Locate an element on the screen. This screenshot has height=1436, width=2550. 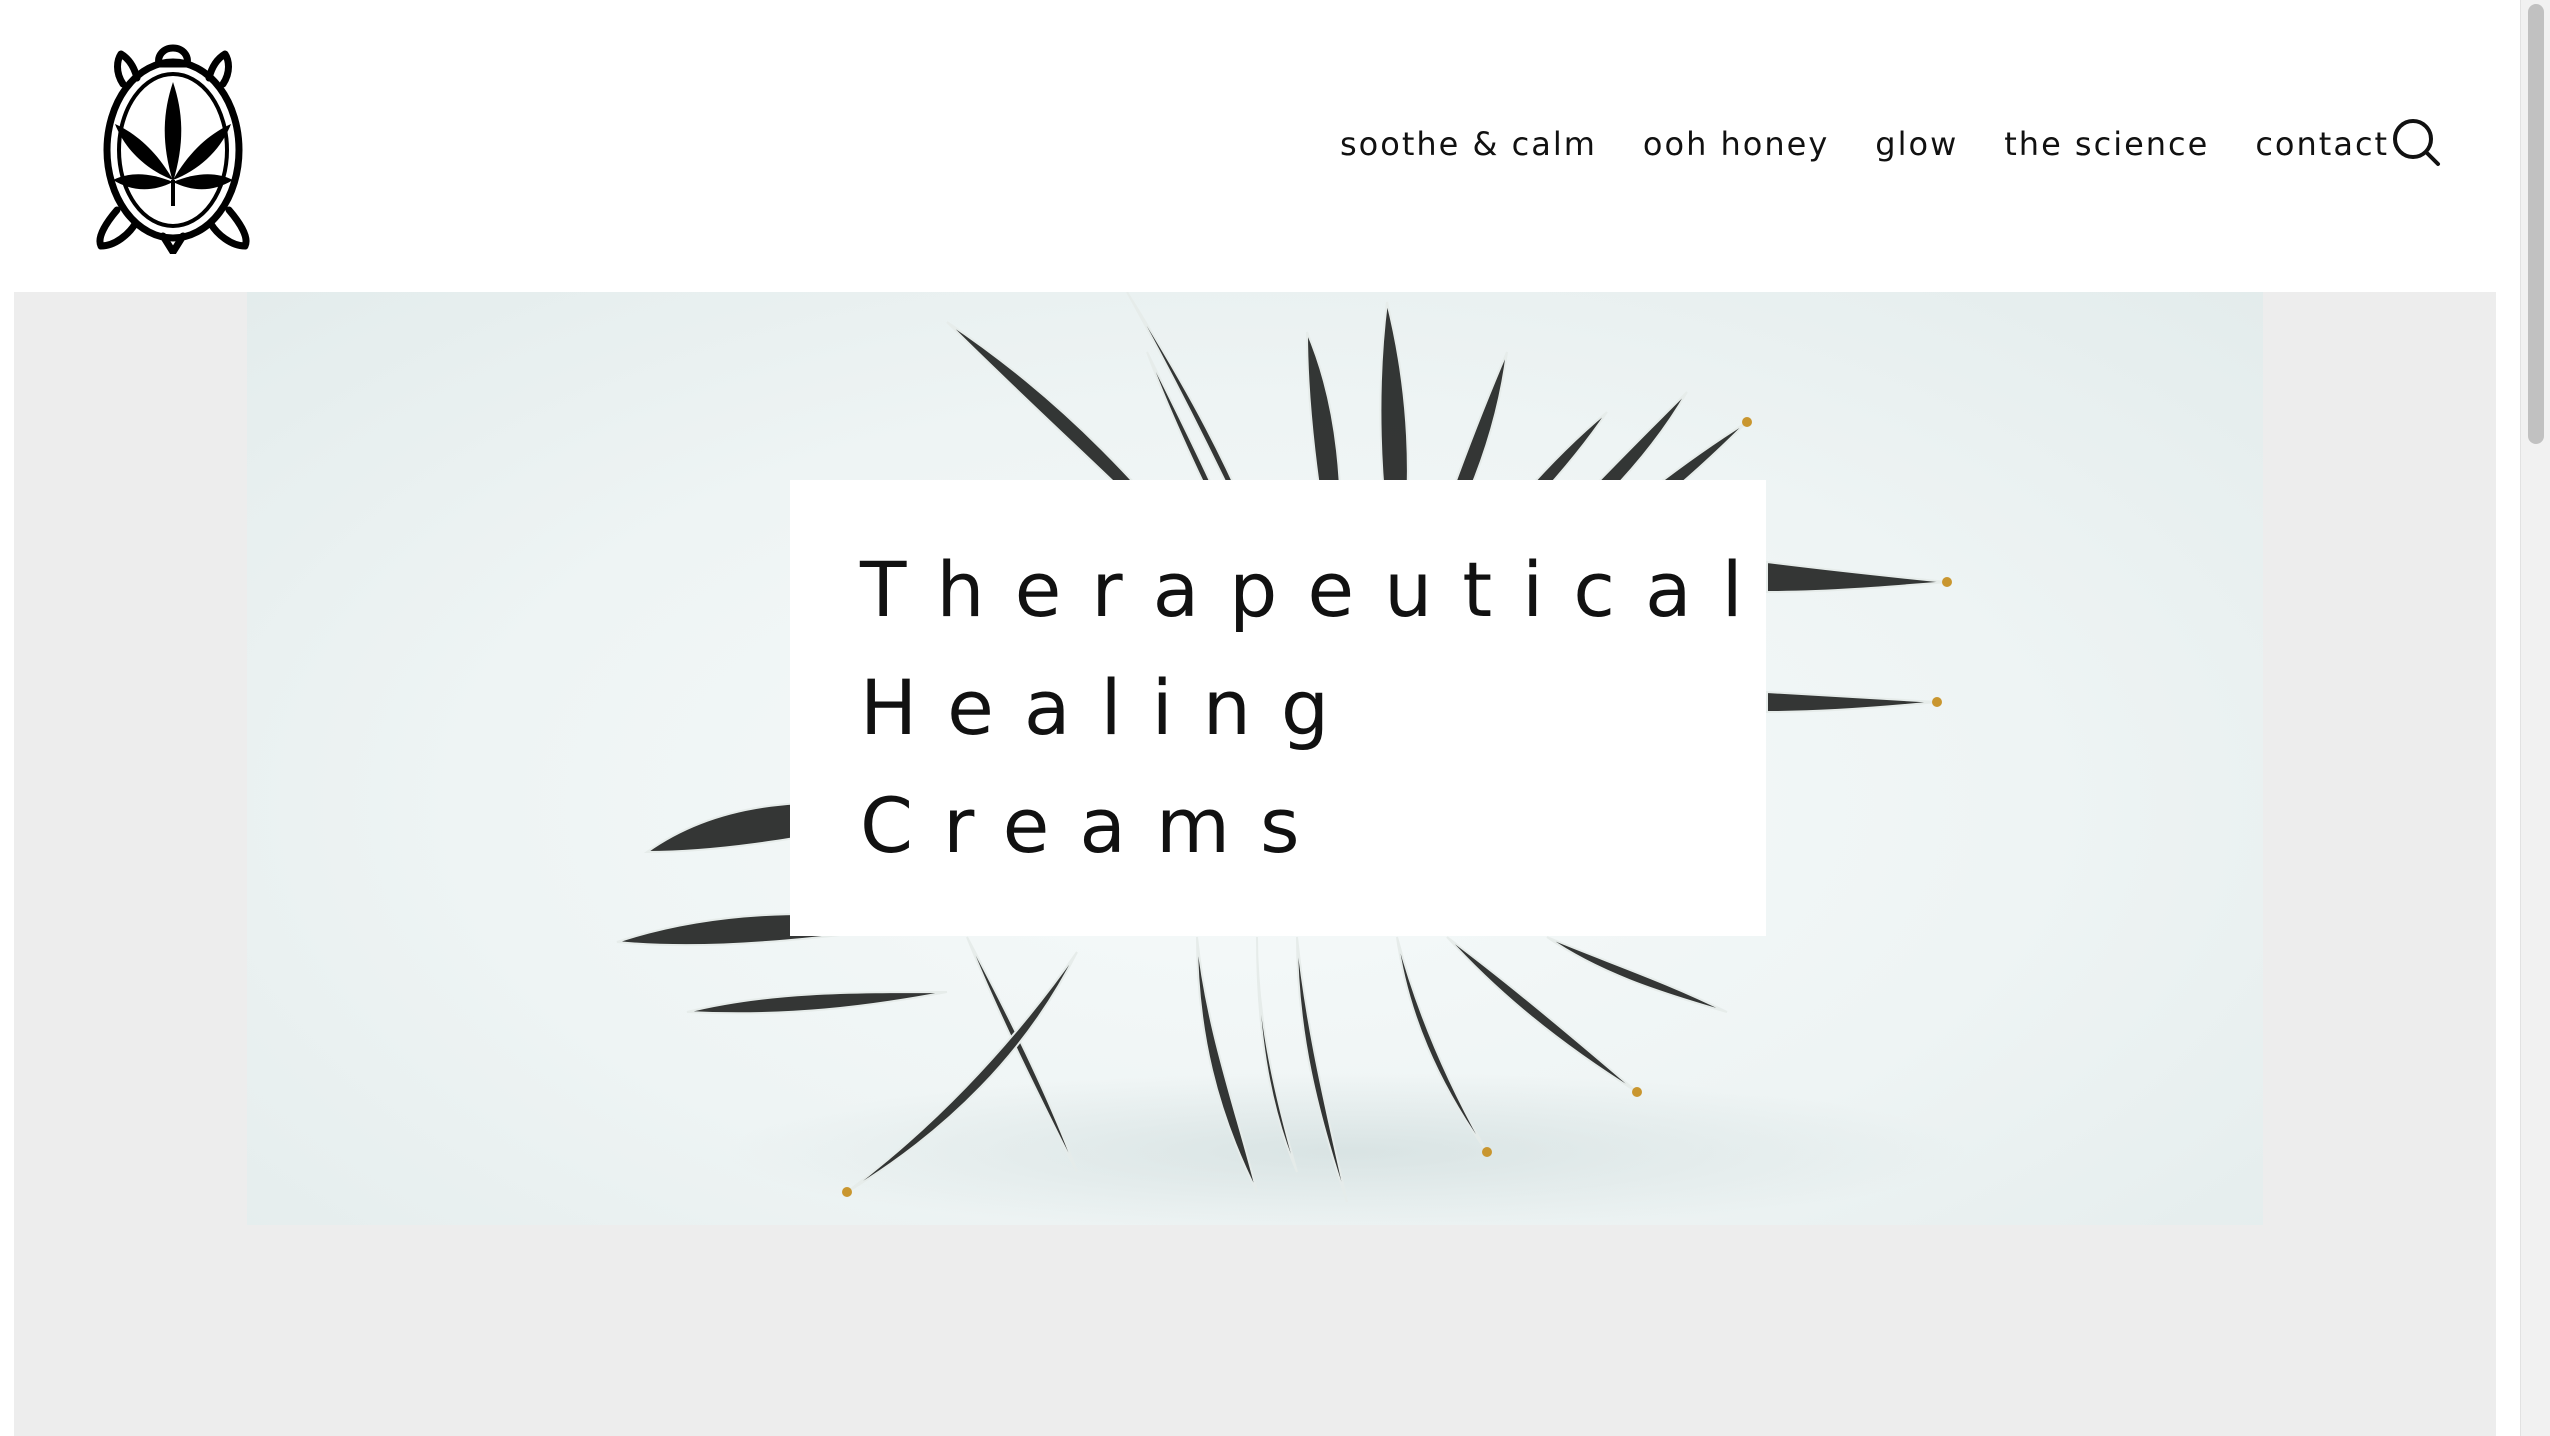
hero-title-line-1: Therapeutical is located at coordinates (1316, 589).